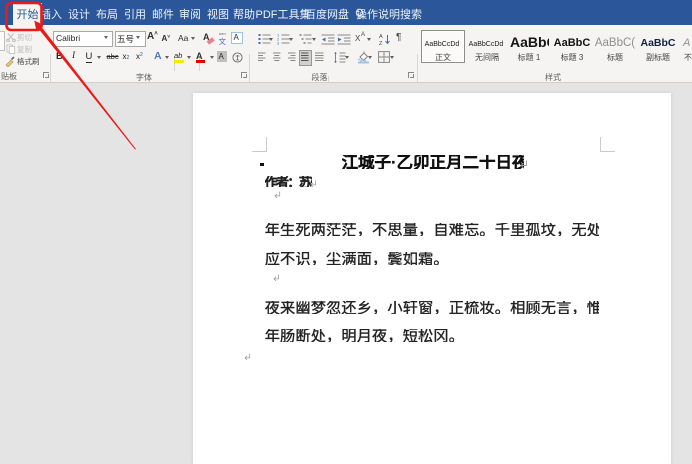 The image size is (692, 464). I want to click on svg-text: A, so click(381, 37).